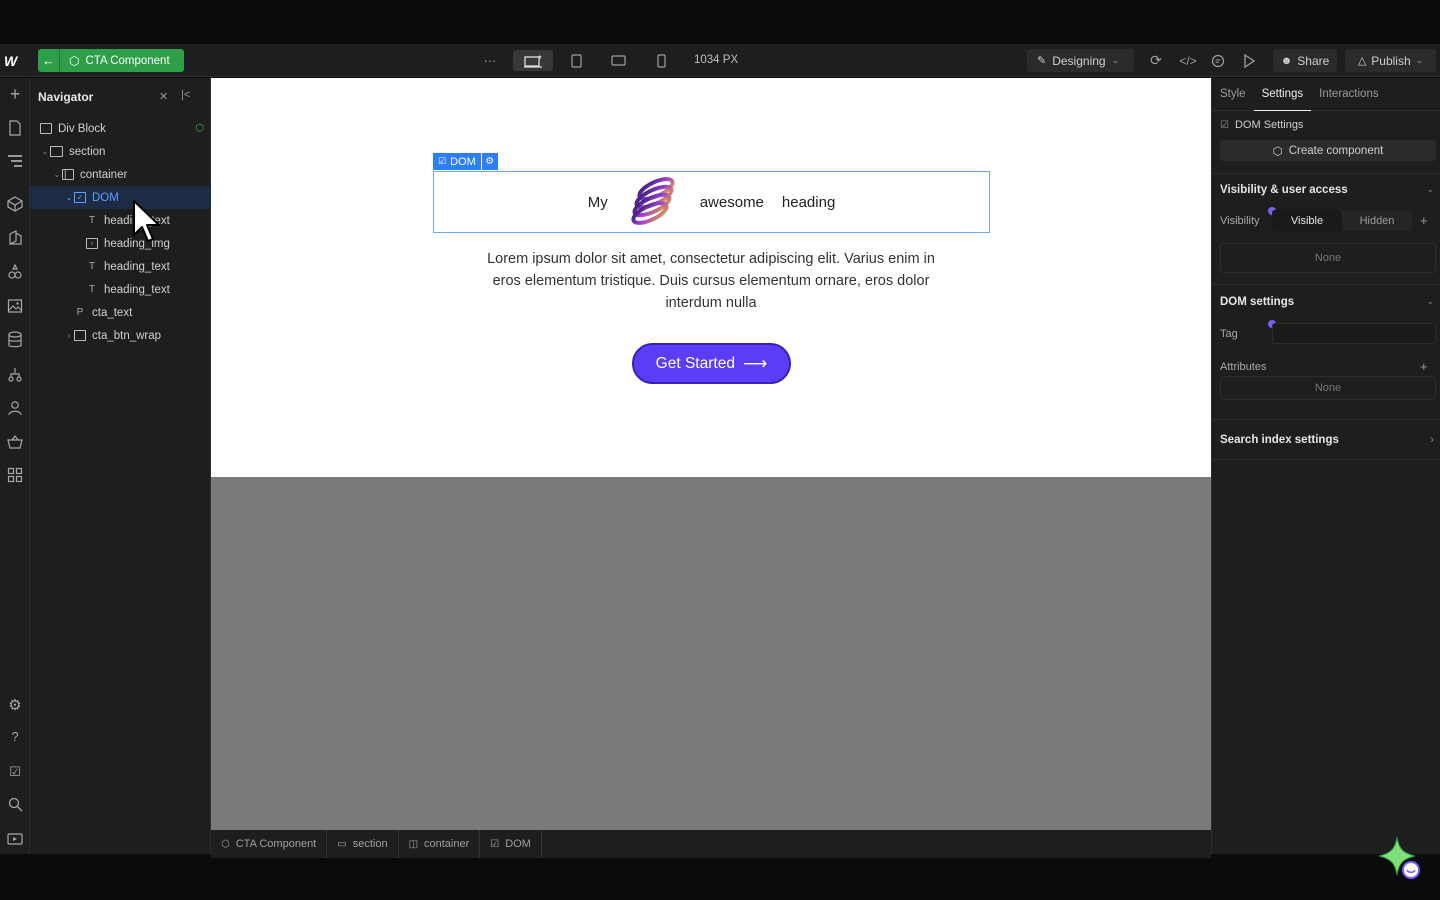 The width and height of the screenshot is (1440, 900). What do you see at coordinates (732, 202) in the screenshot?
I see `heading-word-awesome: awesome` at bounding box center [732, 202].